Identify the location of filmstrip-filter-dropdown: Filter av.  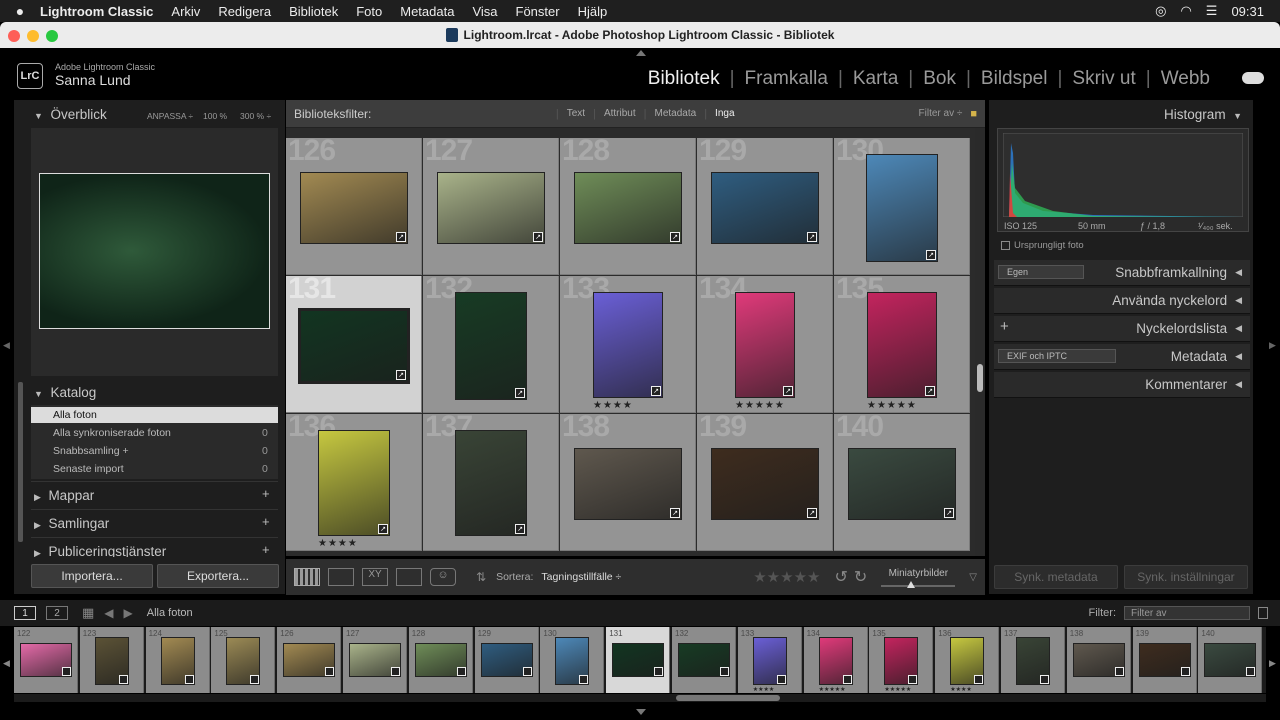
(1187, 613).